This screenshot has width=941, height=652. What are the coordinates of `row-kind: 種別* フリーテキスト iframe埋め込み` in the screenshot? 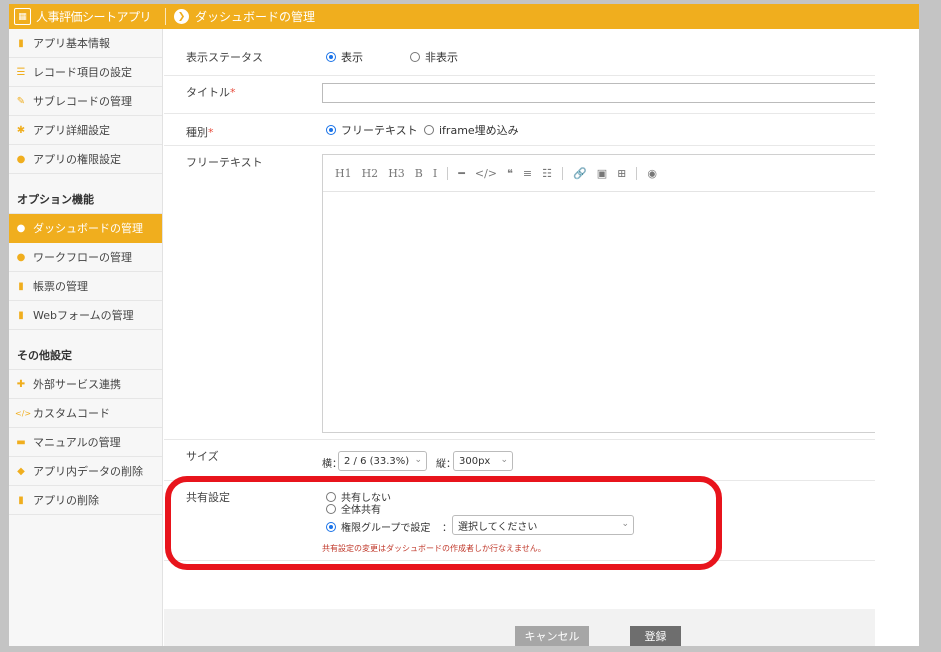 It's located at (519, 130).